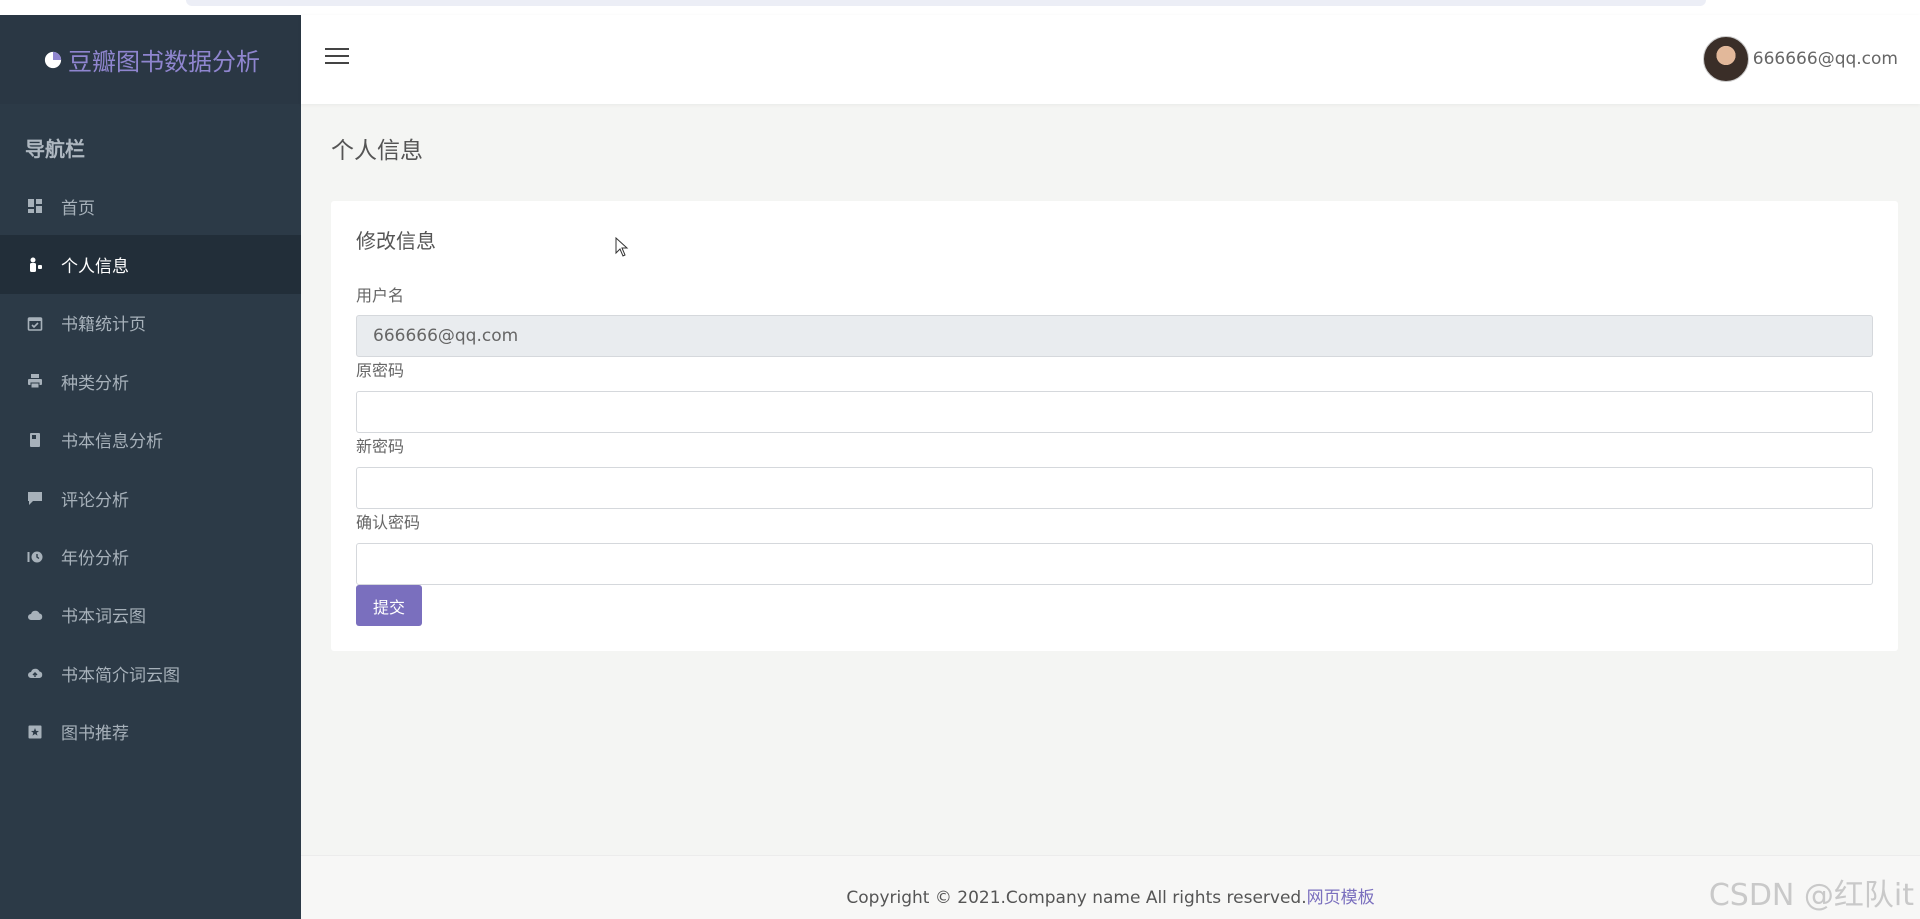 The image size is (1920, 919). Describe the element at coordinates (1341, 898) in the screenshot. I see `footer-link: 网页模板` at that location.